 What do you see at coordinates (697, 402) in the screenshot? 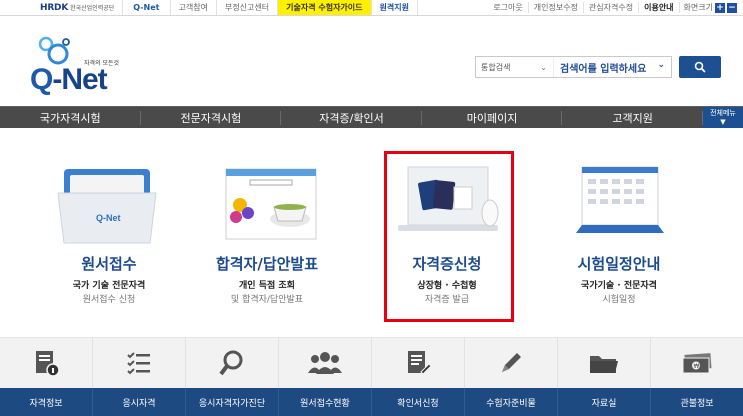
I see `quick-label-refund-info: 관불정보` at bounding box center [697, 402].